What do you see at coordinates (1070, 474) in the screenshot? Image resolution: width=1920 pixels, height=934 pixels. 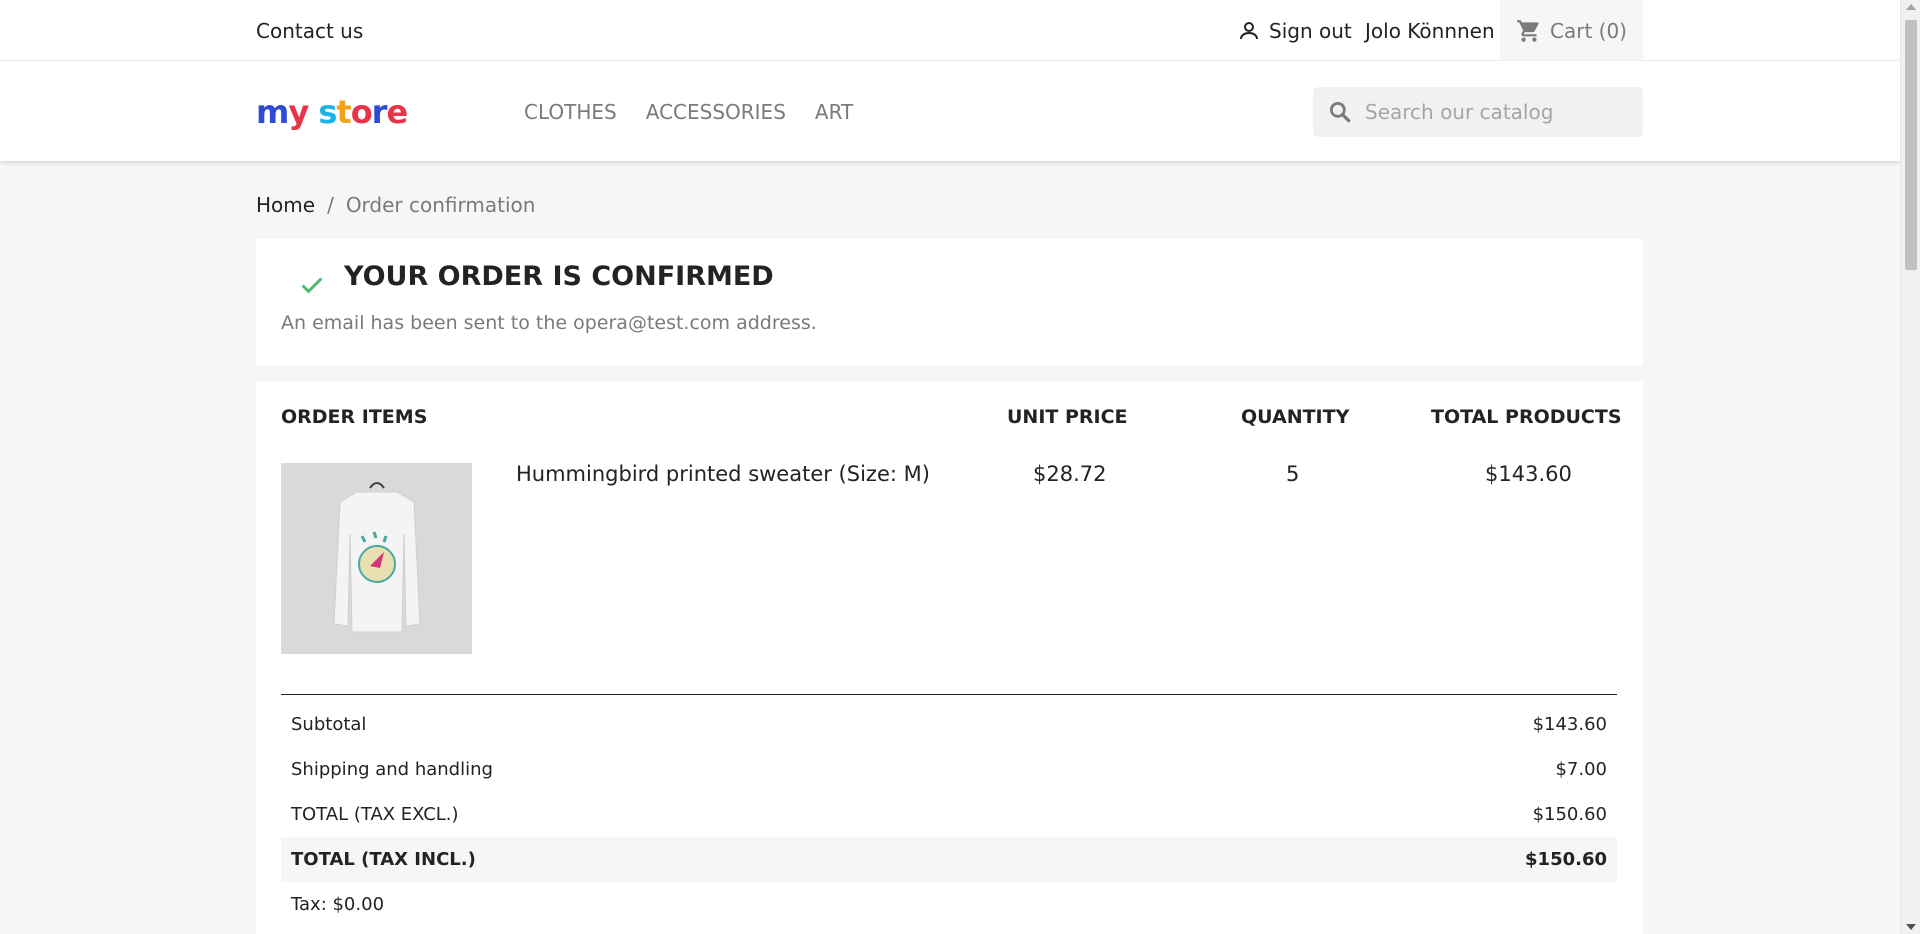 I see `product-unit-price: $28.72` at bounding box center [1070, 474].